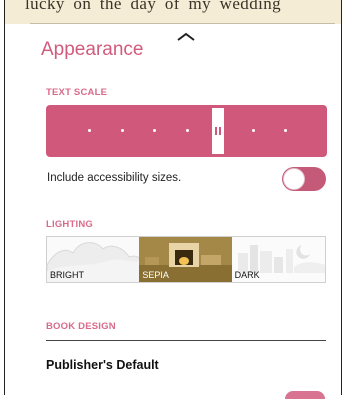 This screenshot has height=399, width=346. Describe the element at coordinates (67, 275) in the screenshot. I see `lighting-option-label: BRIGHT` at that location.